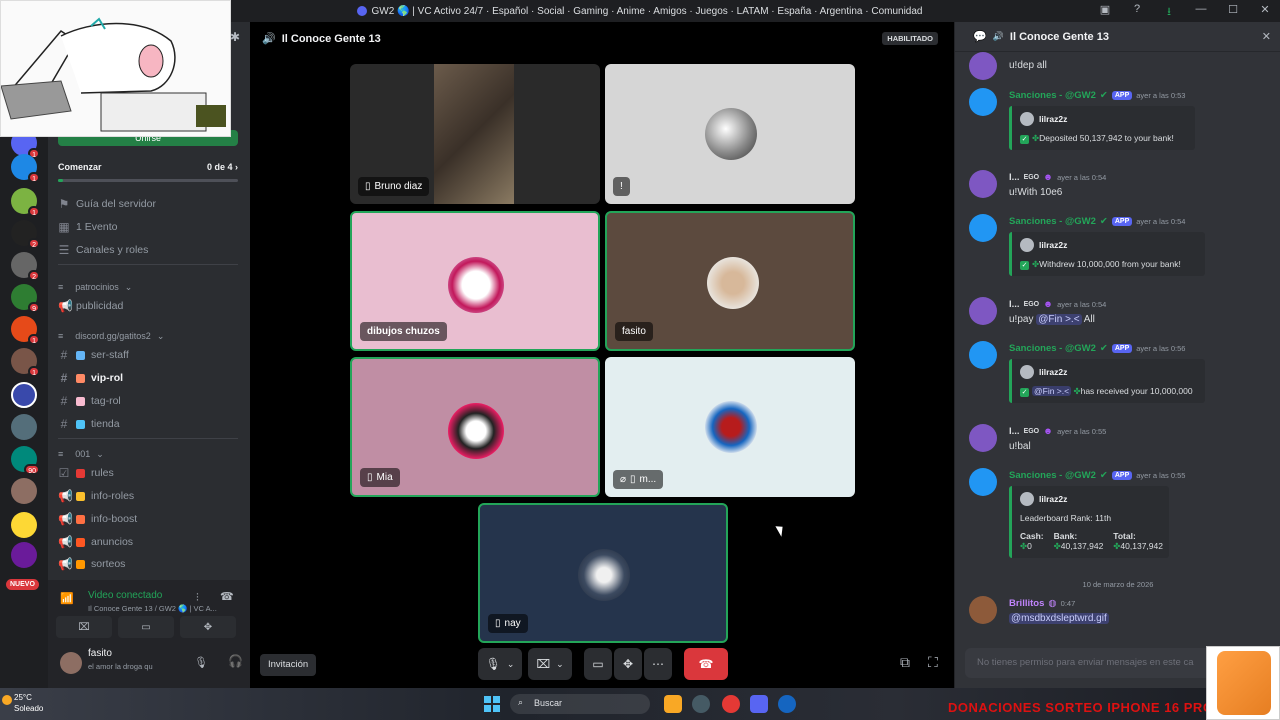 The image size is (1280, 720). I want to click on phone-icon: ▯, so click(498, 623).